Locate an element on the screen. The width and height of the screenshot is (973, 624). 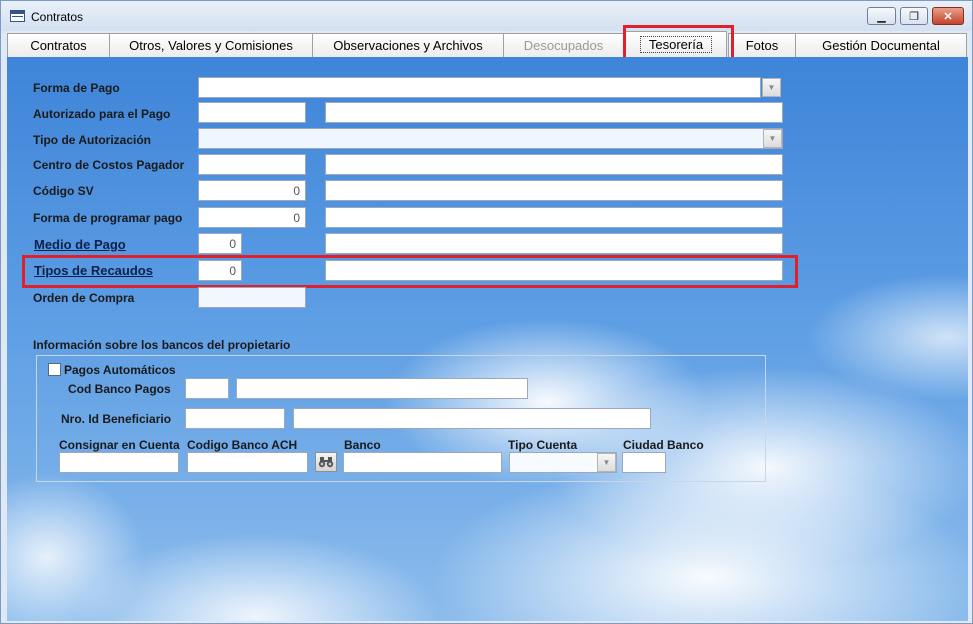
forma-programar-label: Forma de programar pago is located at coordinates (108, 218).